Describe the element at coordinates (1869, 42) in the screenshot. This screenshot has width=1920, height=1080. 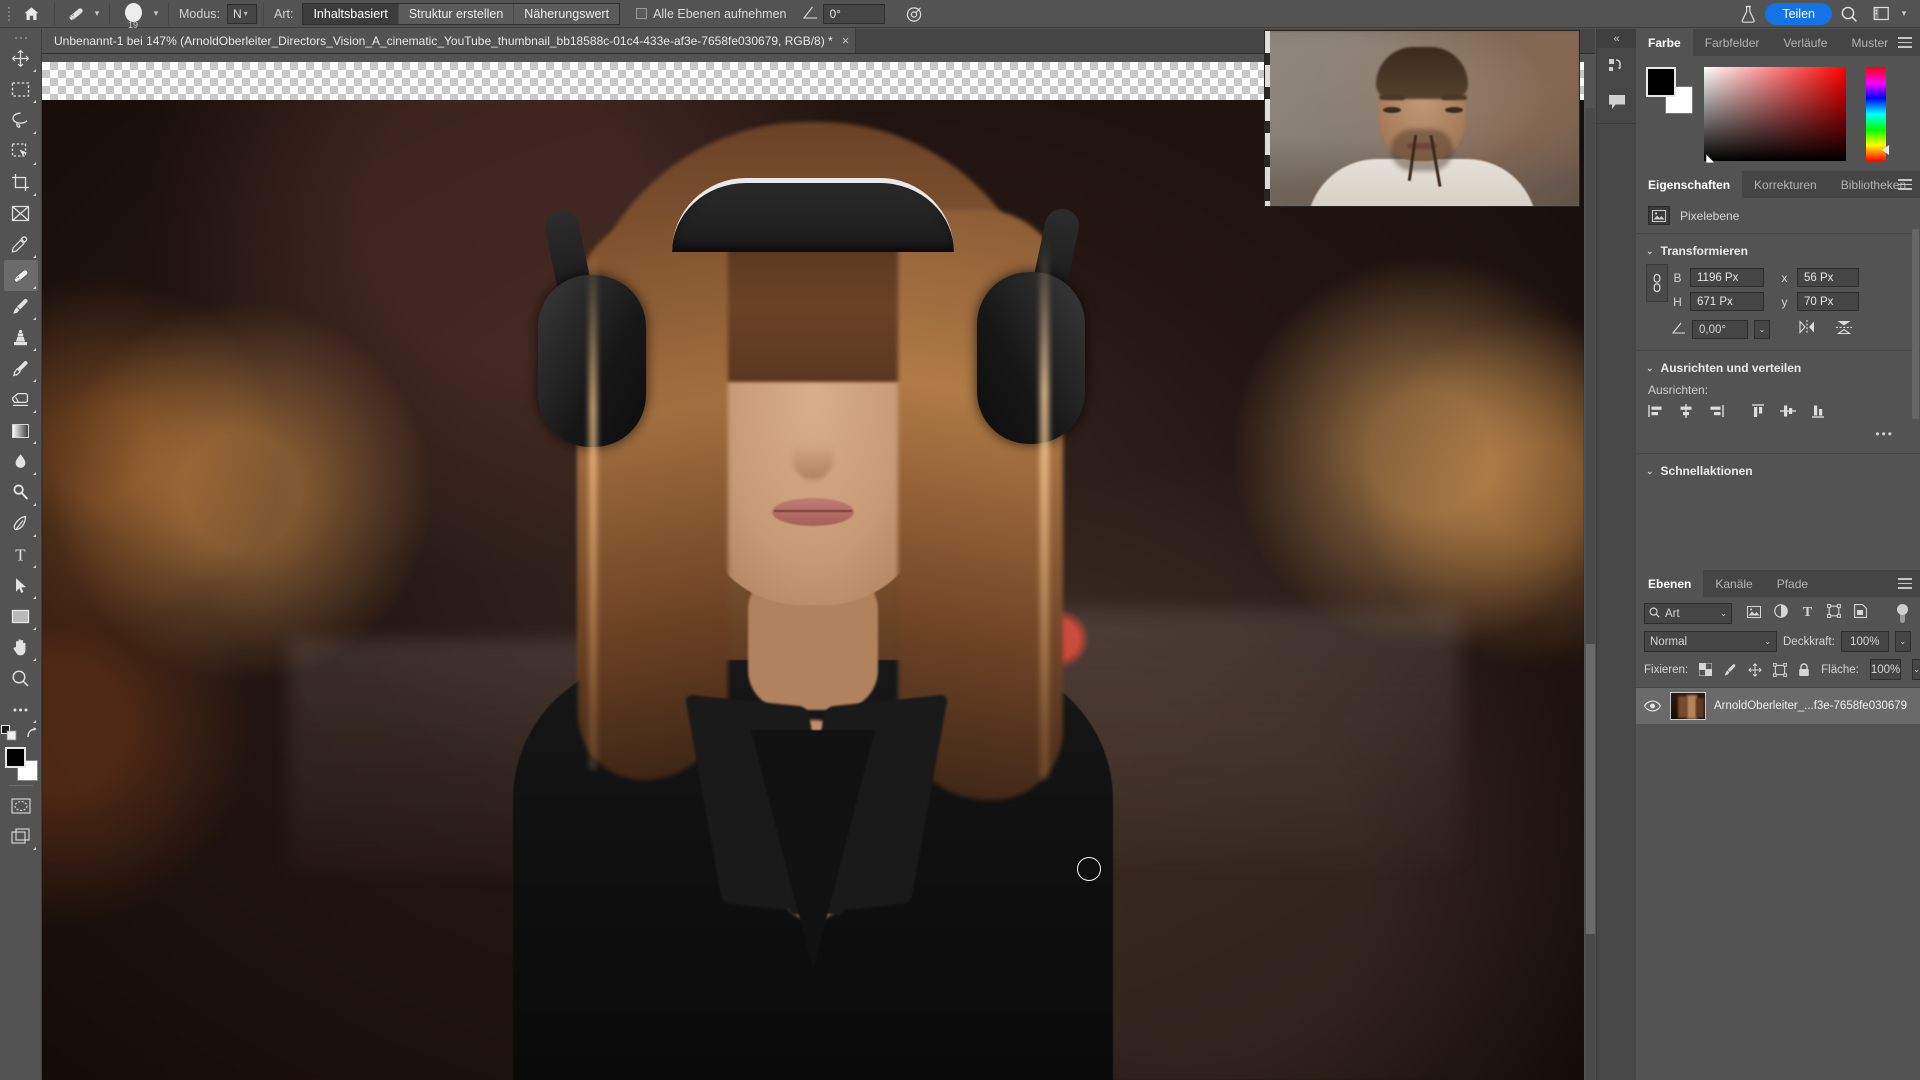
I see `tab-muster: Muster` at that location.